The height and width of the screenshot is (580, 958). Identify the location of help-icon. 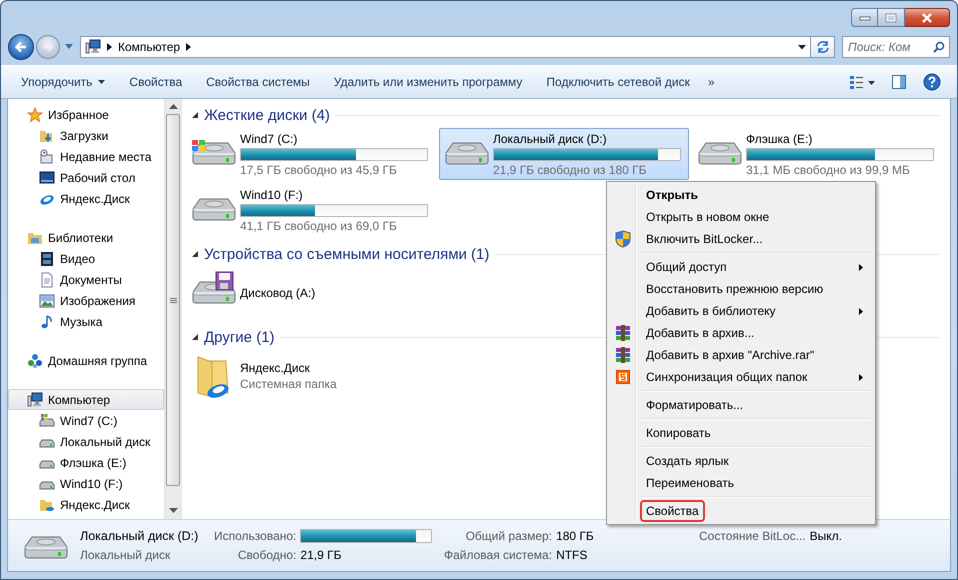
(932, 82).